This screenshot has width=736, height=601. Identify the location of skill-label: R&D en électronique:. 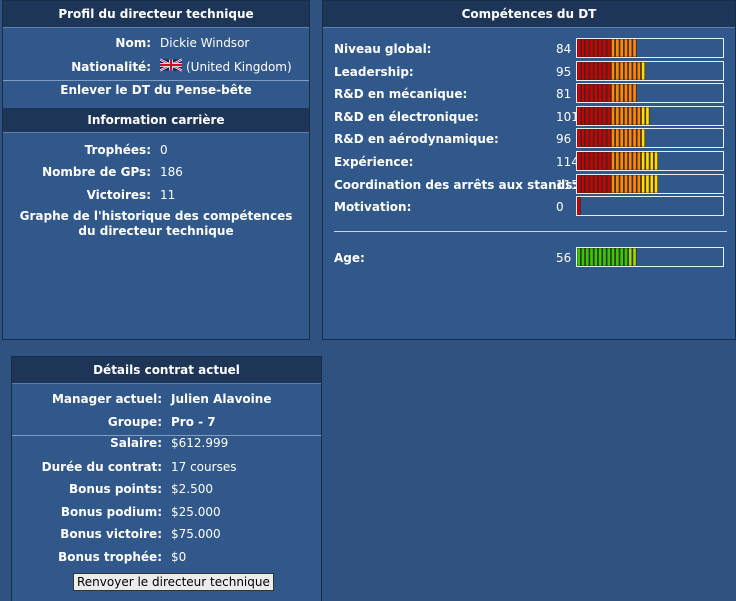
(406, 117).